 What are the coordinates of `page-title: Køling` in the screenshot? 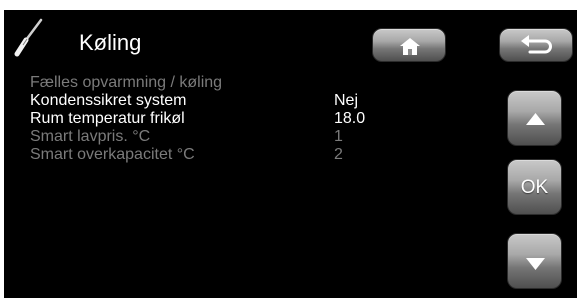 It's located at (110, 42).